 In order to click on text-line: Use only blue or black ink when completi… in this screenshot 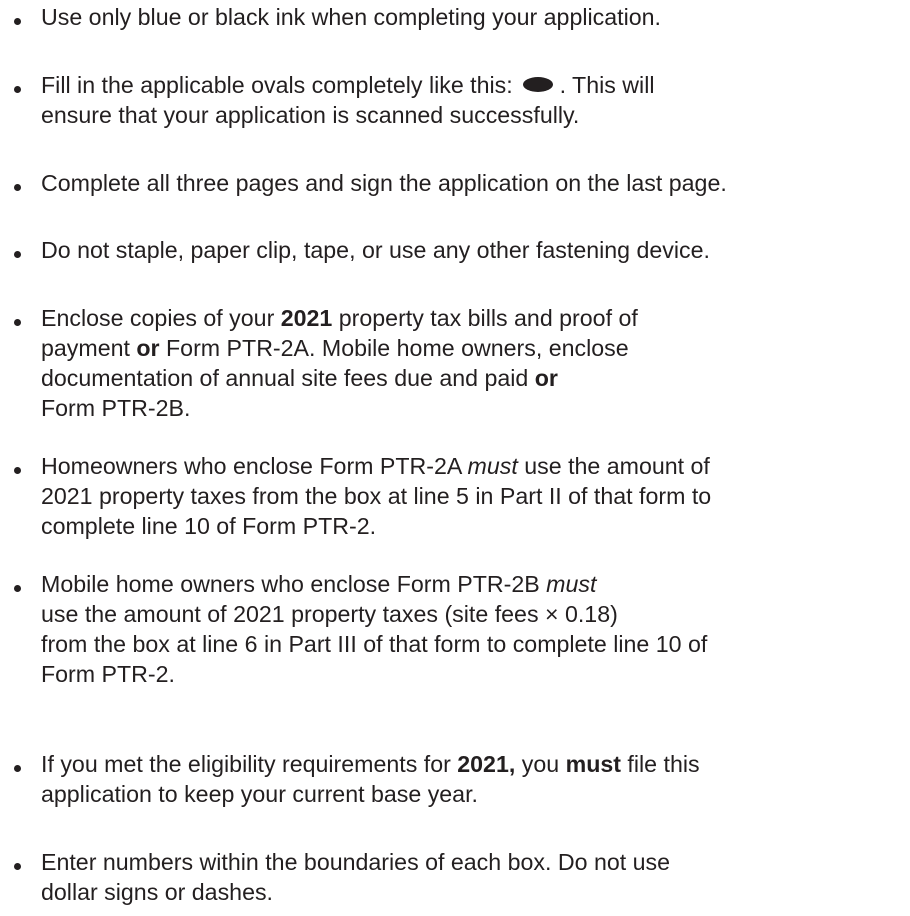, I will do `click(475, 17)`.